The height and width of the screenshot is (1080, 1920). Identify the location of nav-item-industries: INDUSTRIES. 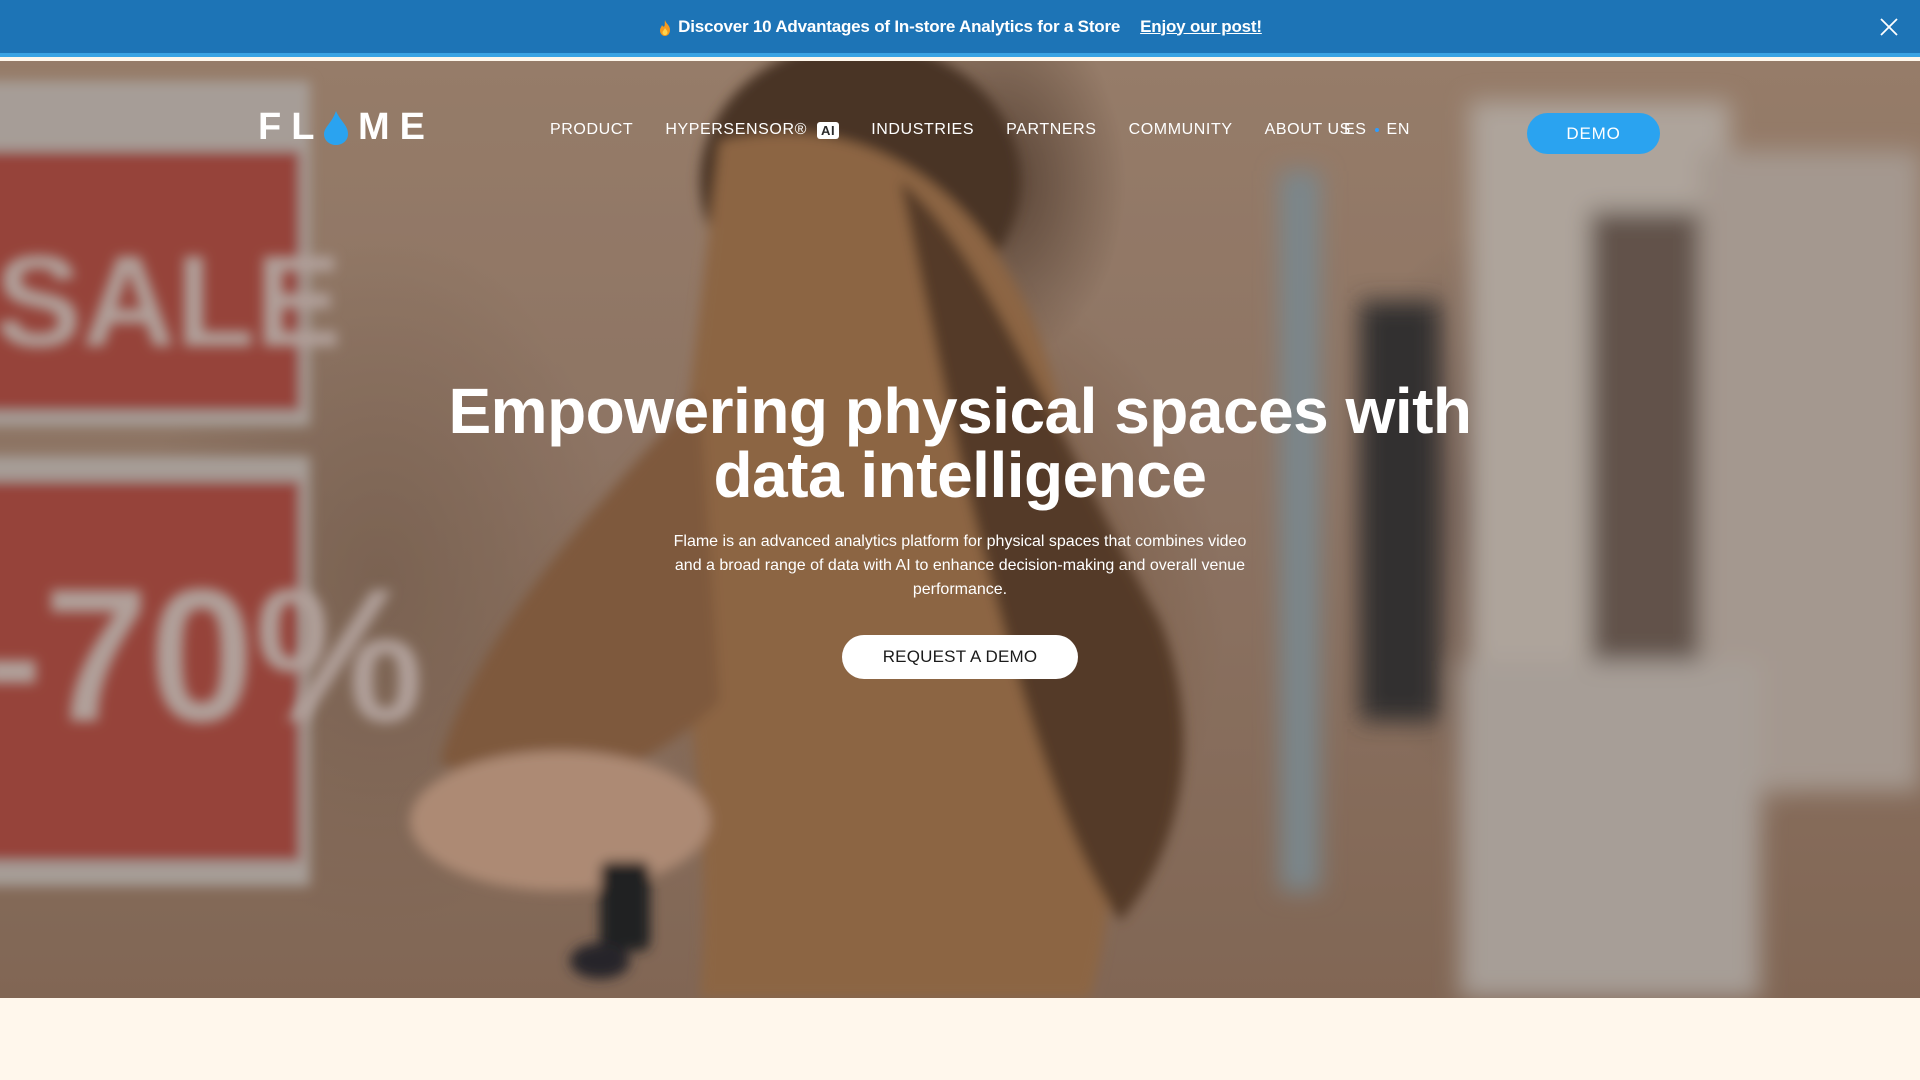
(922, 130).